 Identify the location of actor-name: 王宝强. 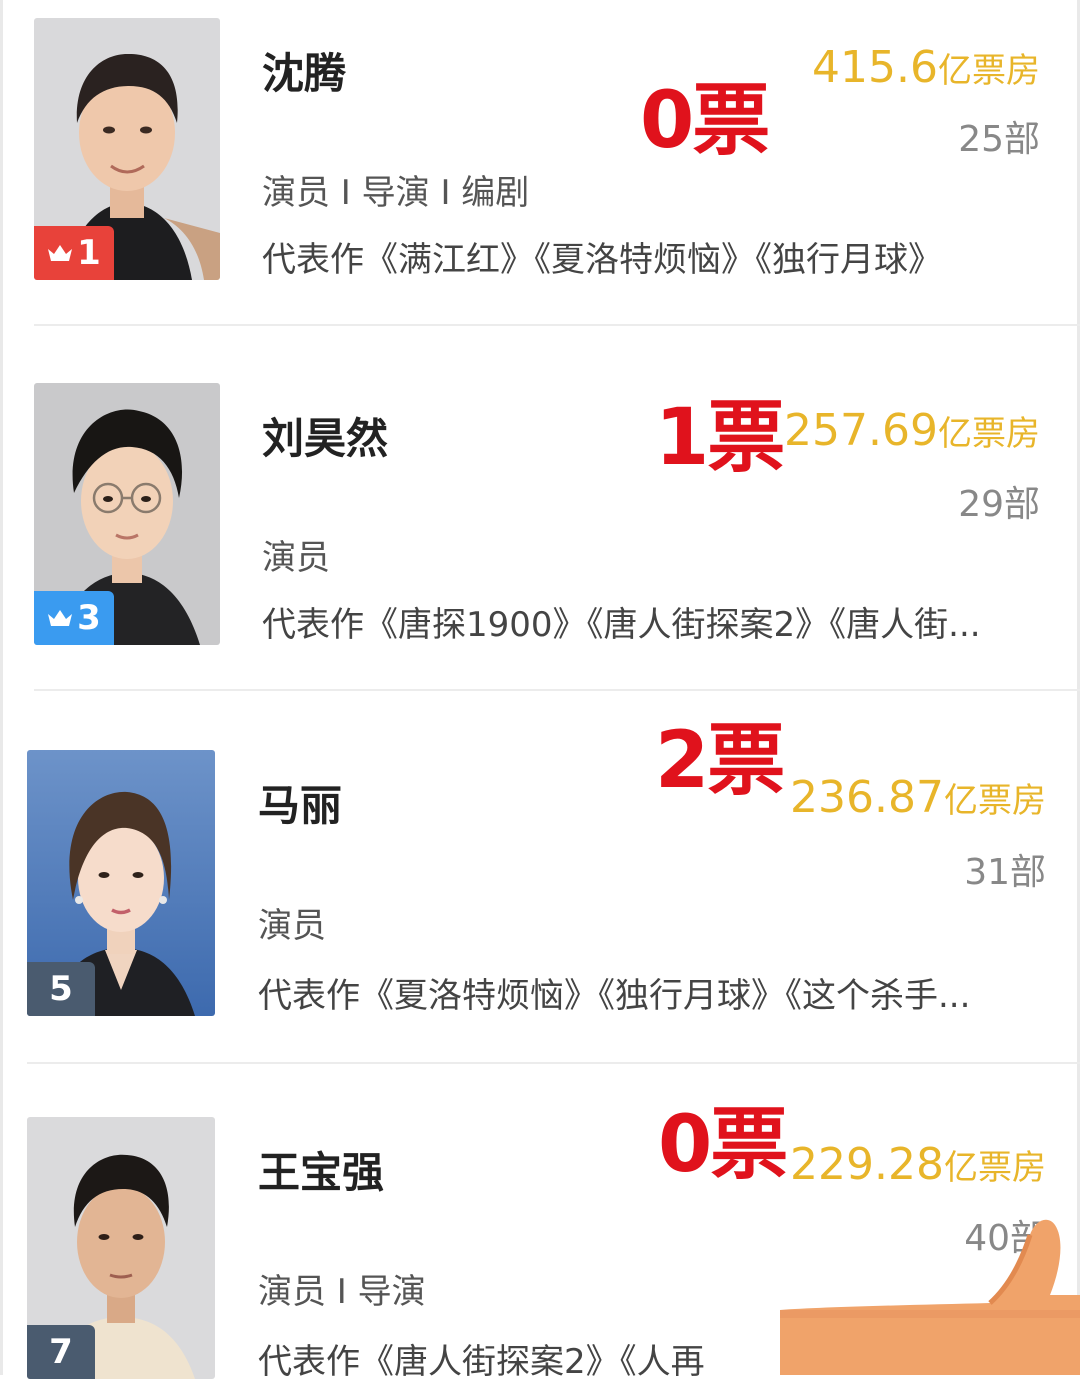
(321, 1169).